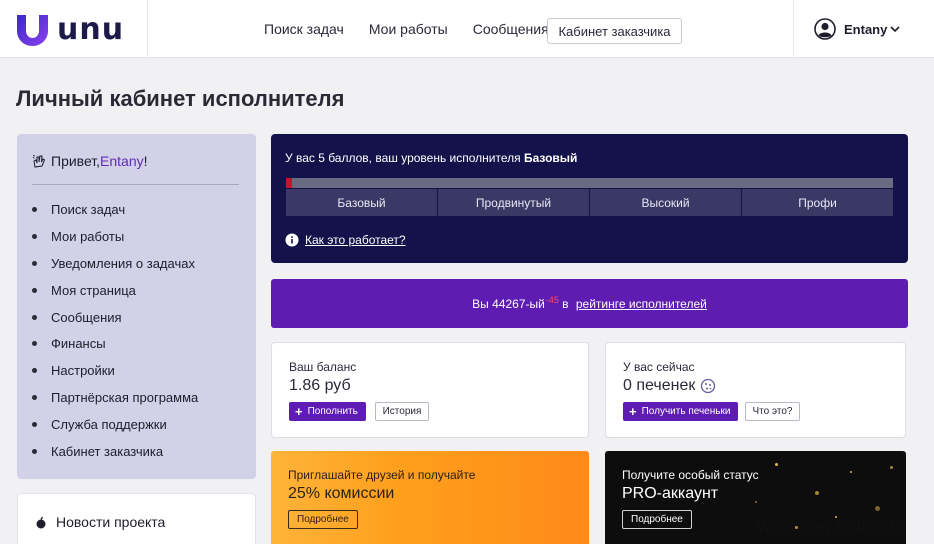 The width and height of the screenshot is (934, 544). I want to click on bomb-icon, so click(41, 522).